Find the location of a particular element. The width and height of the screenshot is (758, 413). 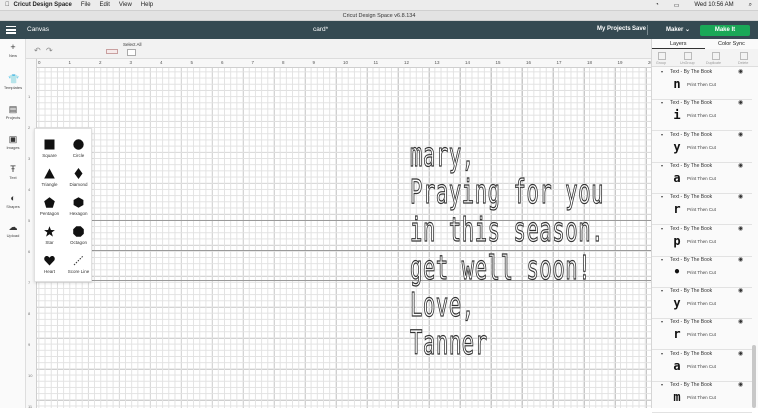

app-menu: Cricut Design Space is located at coordinates (43, 5).